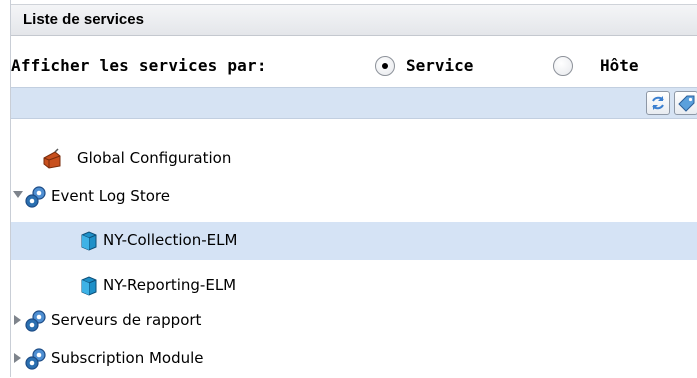 The width and height of the screenshot is (697, 378). What do you see at coordinates (619, 65) in the screenshot?
I see `radio-host-label: Hôte` at bounding box center [619, 65].